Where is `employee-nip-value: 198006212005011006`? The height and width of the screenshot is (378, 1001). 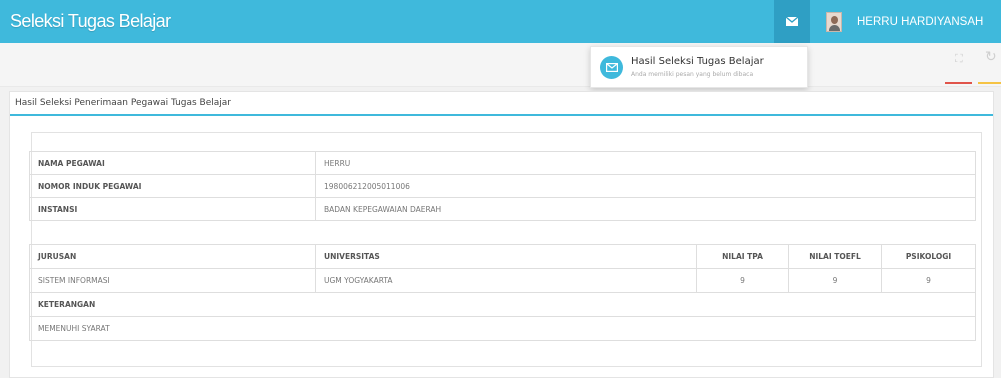 employee-nip-value: 198006212005011006 is located at coordinates (645, 186).